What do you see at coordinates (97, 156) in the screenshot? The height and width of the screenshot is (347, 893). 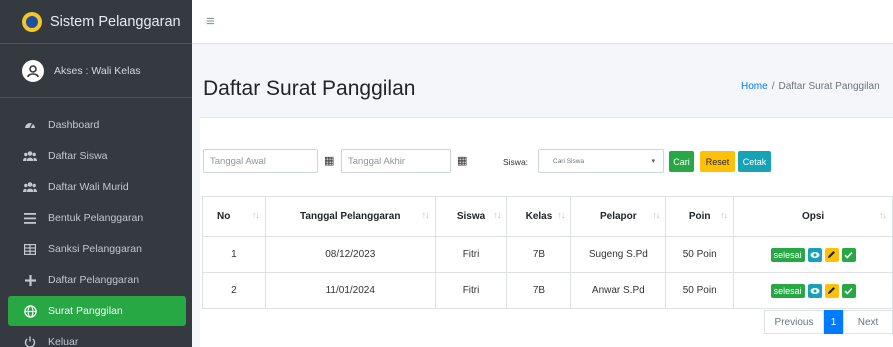 I see `sidebar-item-daftar-siswa: Daftar Siswa` at bounding box center [97, 156].